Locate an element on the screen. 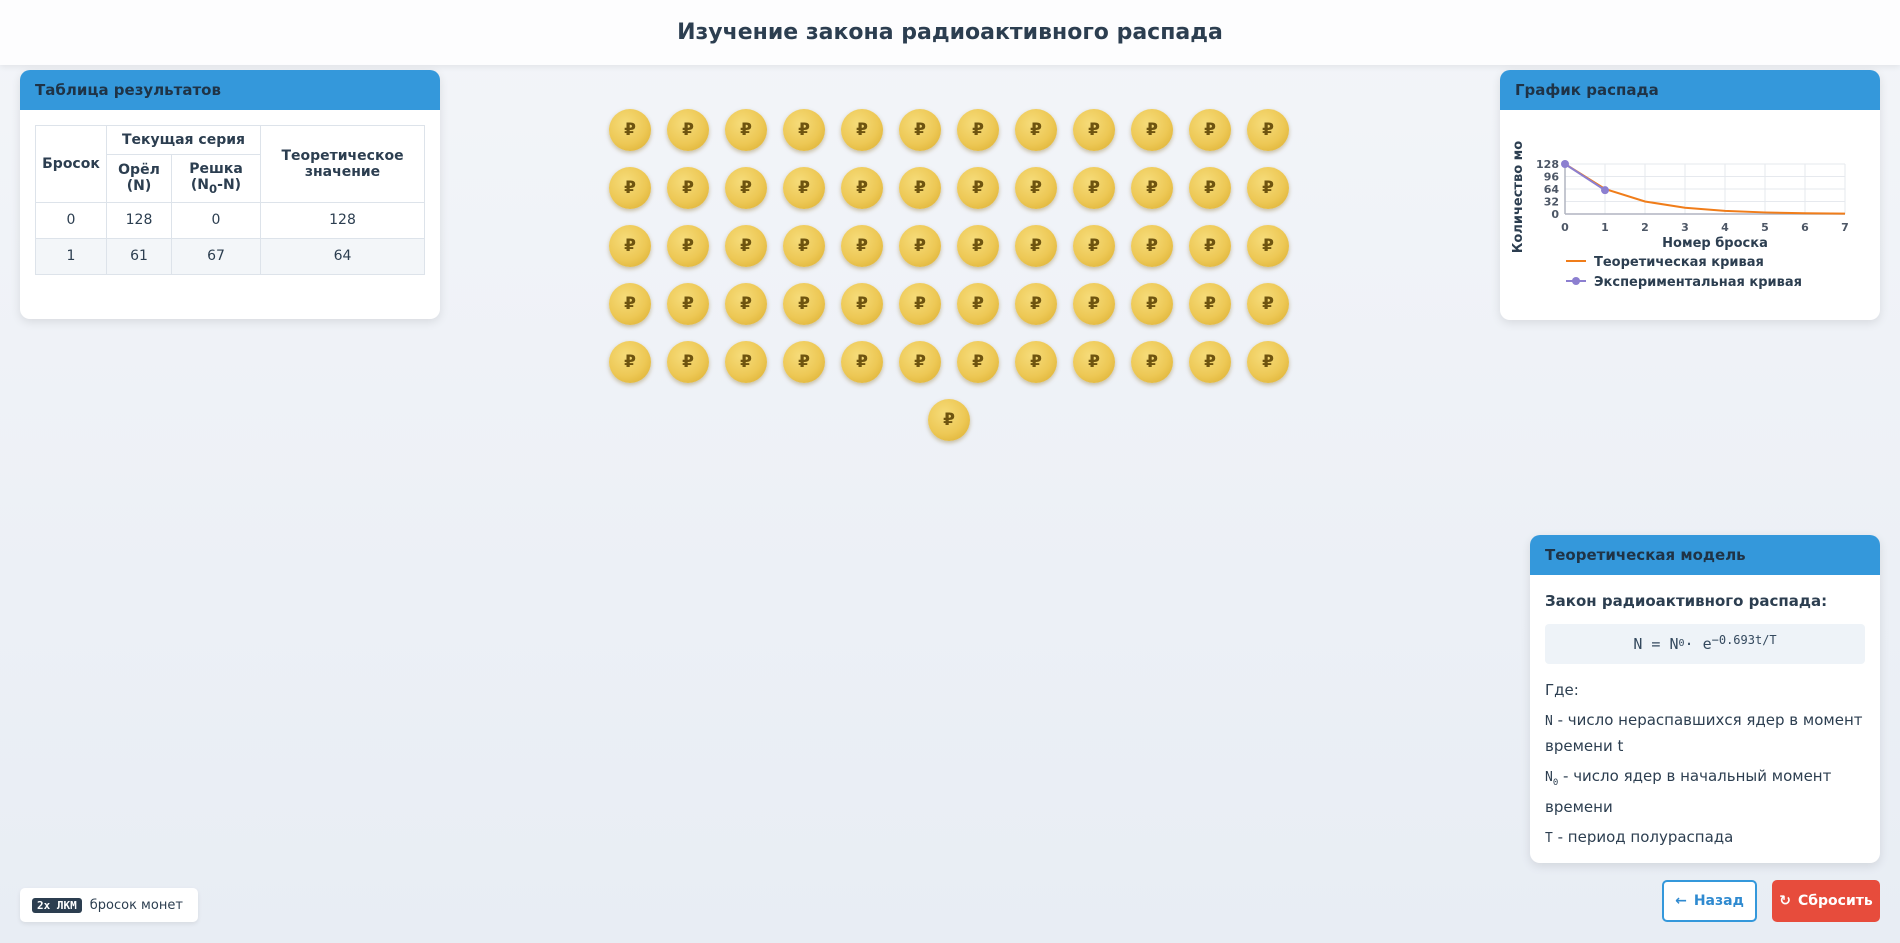 This screenshot has height=943, width=1900. table-row: 1 61 67 64 is located at coordinates (230, 256).